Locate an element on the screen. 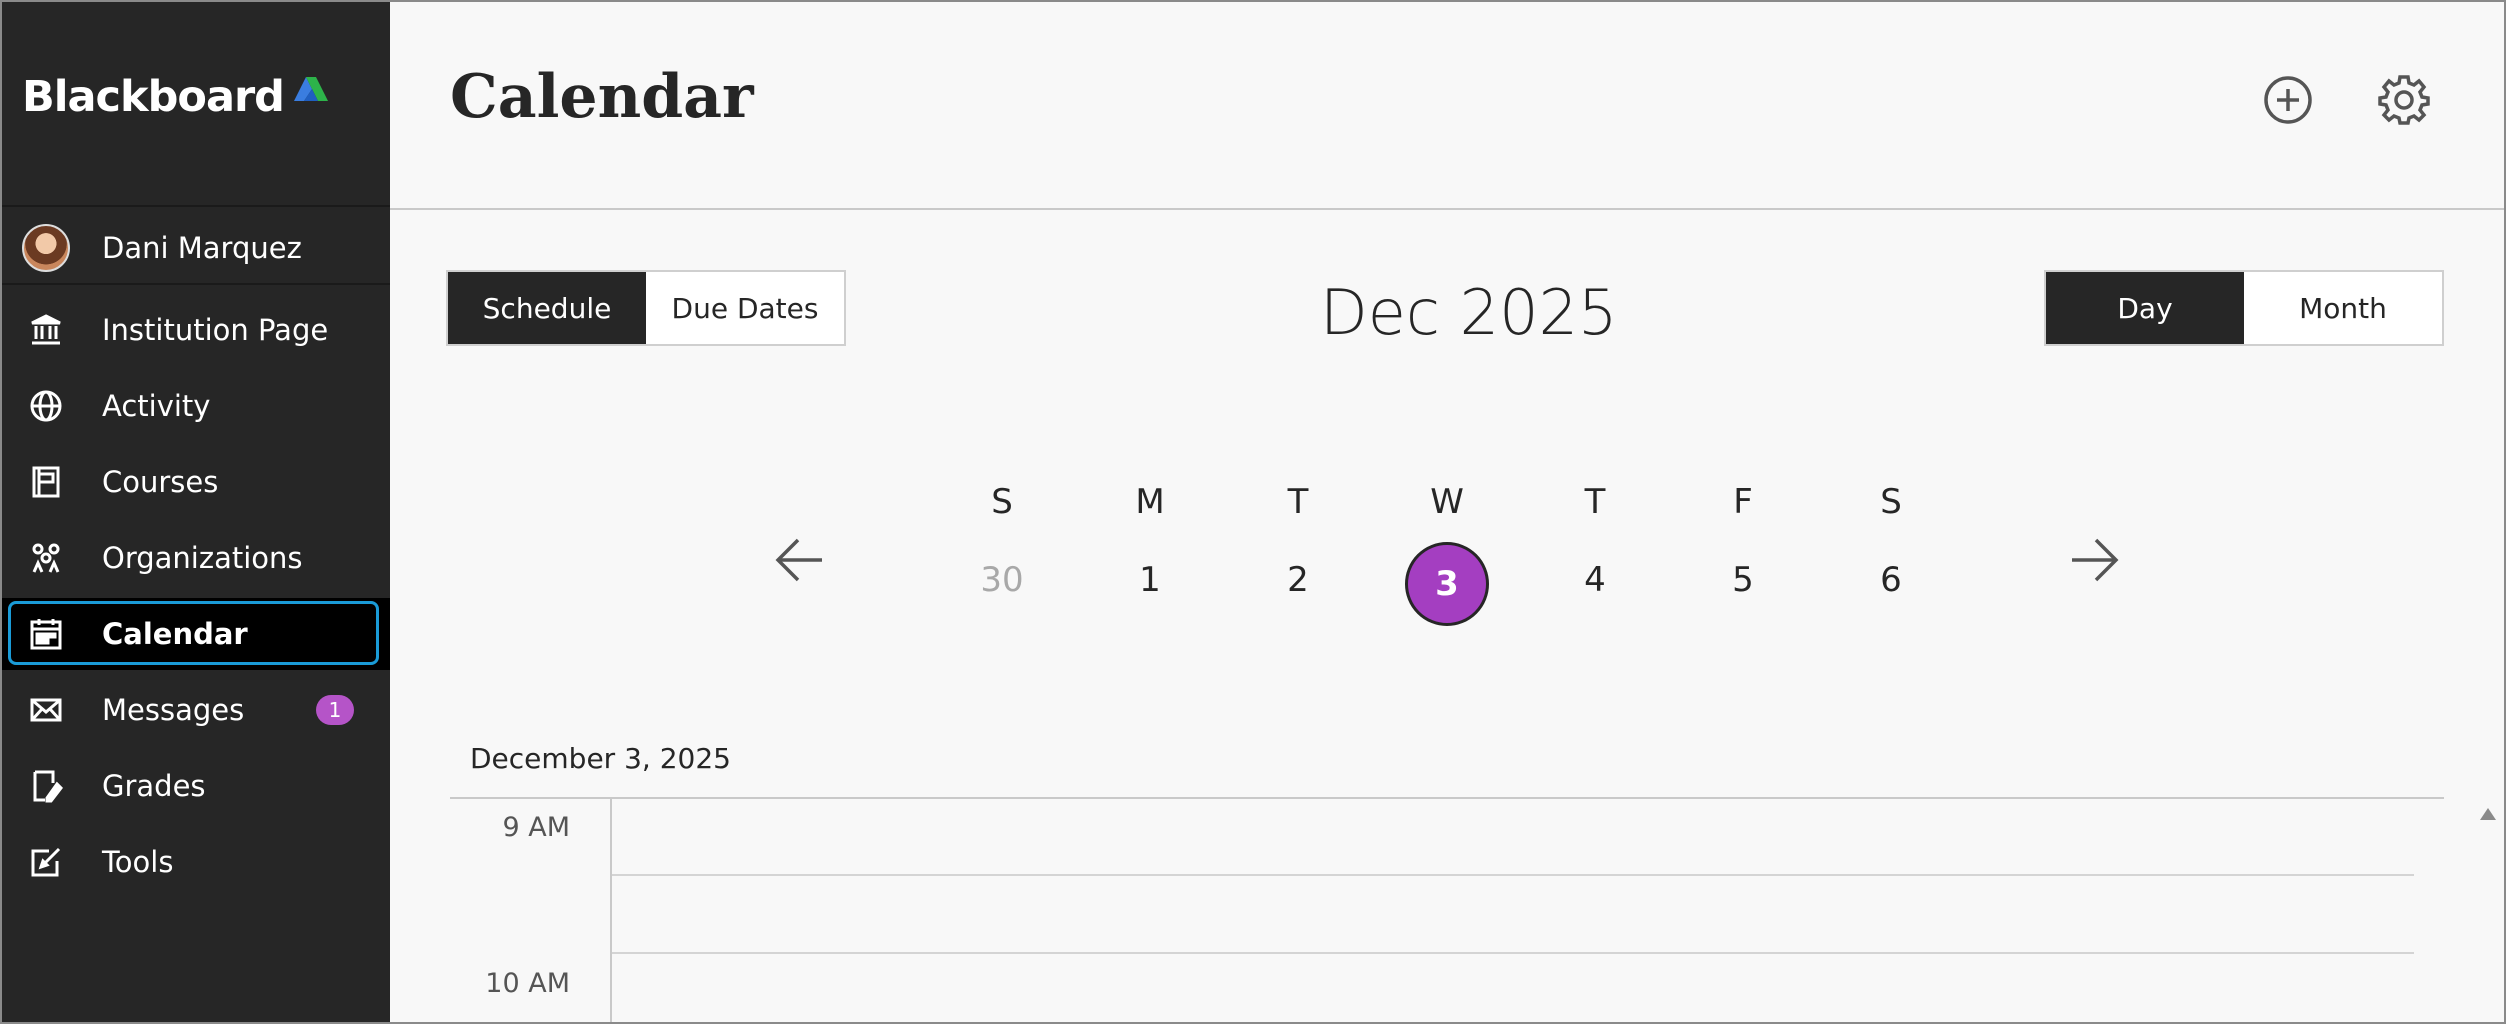 The width and height of the screenshot is (2506, 1024). add-event-button is located at coordinates (2288, 100).